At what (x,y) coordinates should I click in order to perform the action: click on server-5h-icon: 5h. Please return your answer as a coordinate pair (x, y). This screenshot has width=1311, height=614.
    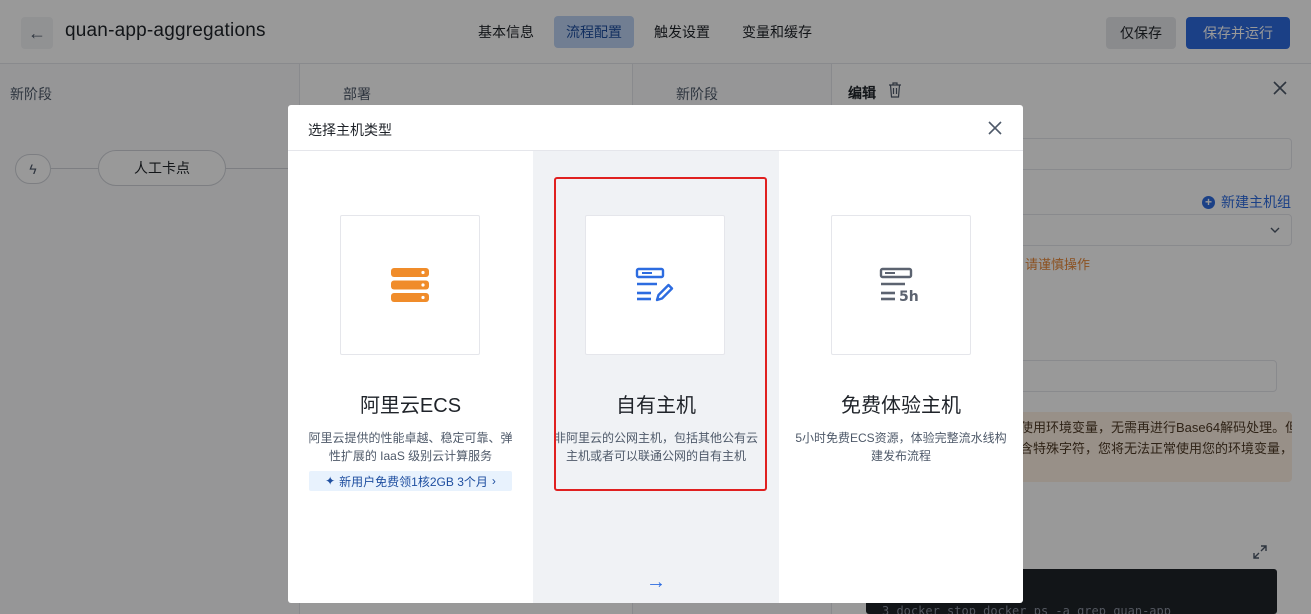
    Looking at the image, I should click on (899, 285).